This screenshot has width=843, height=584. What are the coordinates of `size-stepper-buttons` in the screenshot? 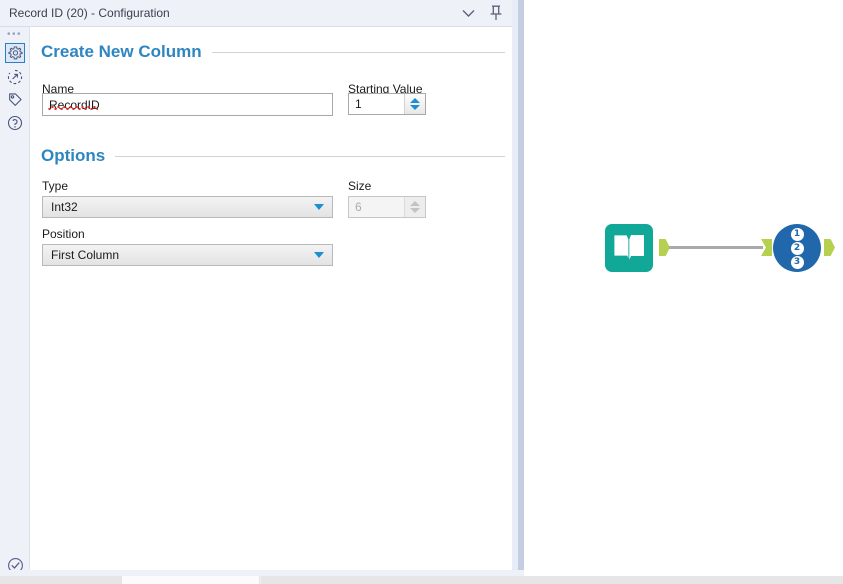 It's located at (414, 207).